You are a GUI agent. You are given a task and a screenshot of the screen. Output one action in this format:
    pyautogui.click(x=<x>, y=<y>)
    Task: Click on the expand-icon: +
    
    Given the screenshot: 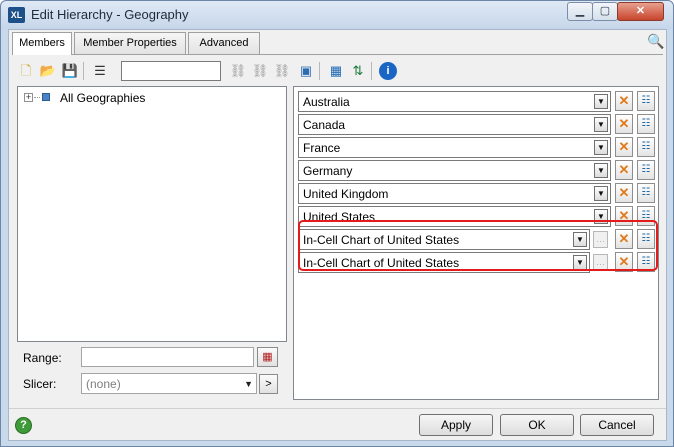 What is the action you would take?
    pyautogui.click(x=28, y=97)
    